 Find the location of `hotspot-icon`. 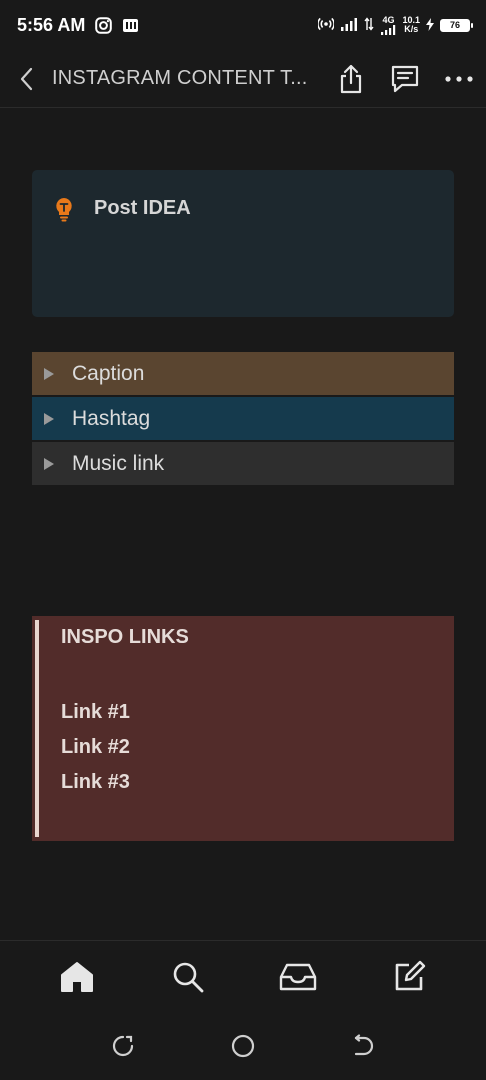

hotspot-icon is located at coordinates (326, 25).